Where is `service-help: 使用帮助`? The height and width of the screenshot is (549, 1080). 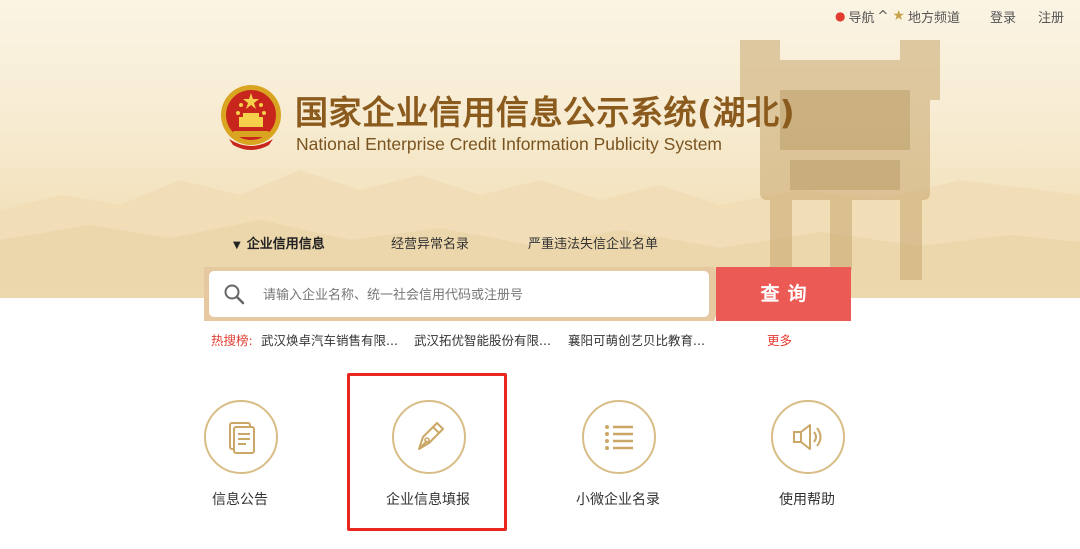
service-help: 使用帮助 is located at coordinates (807, 460).